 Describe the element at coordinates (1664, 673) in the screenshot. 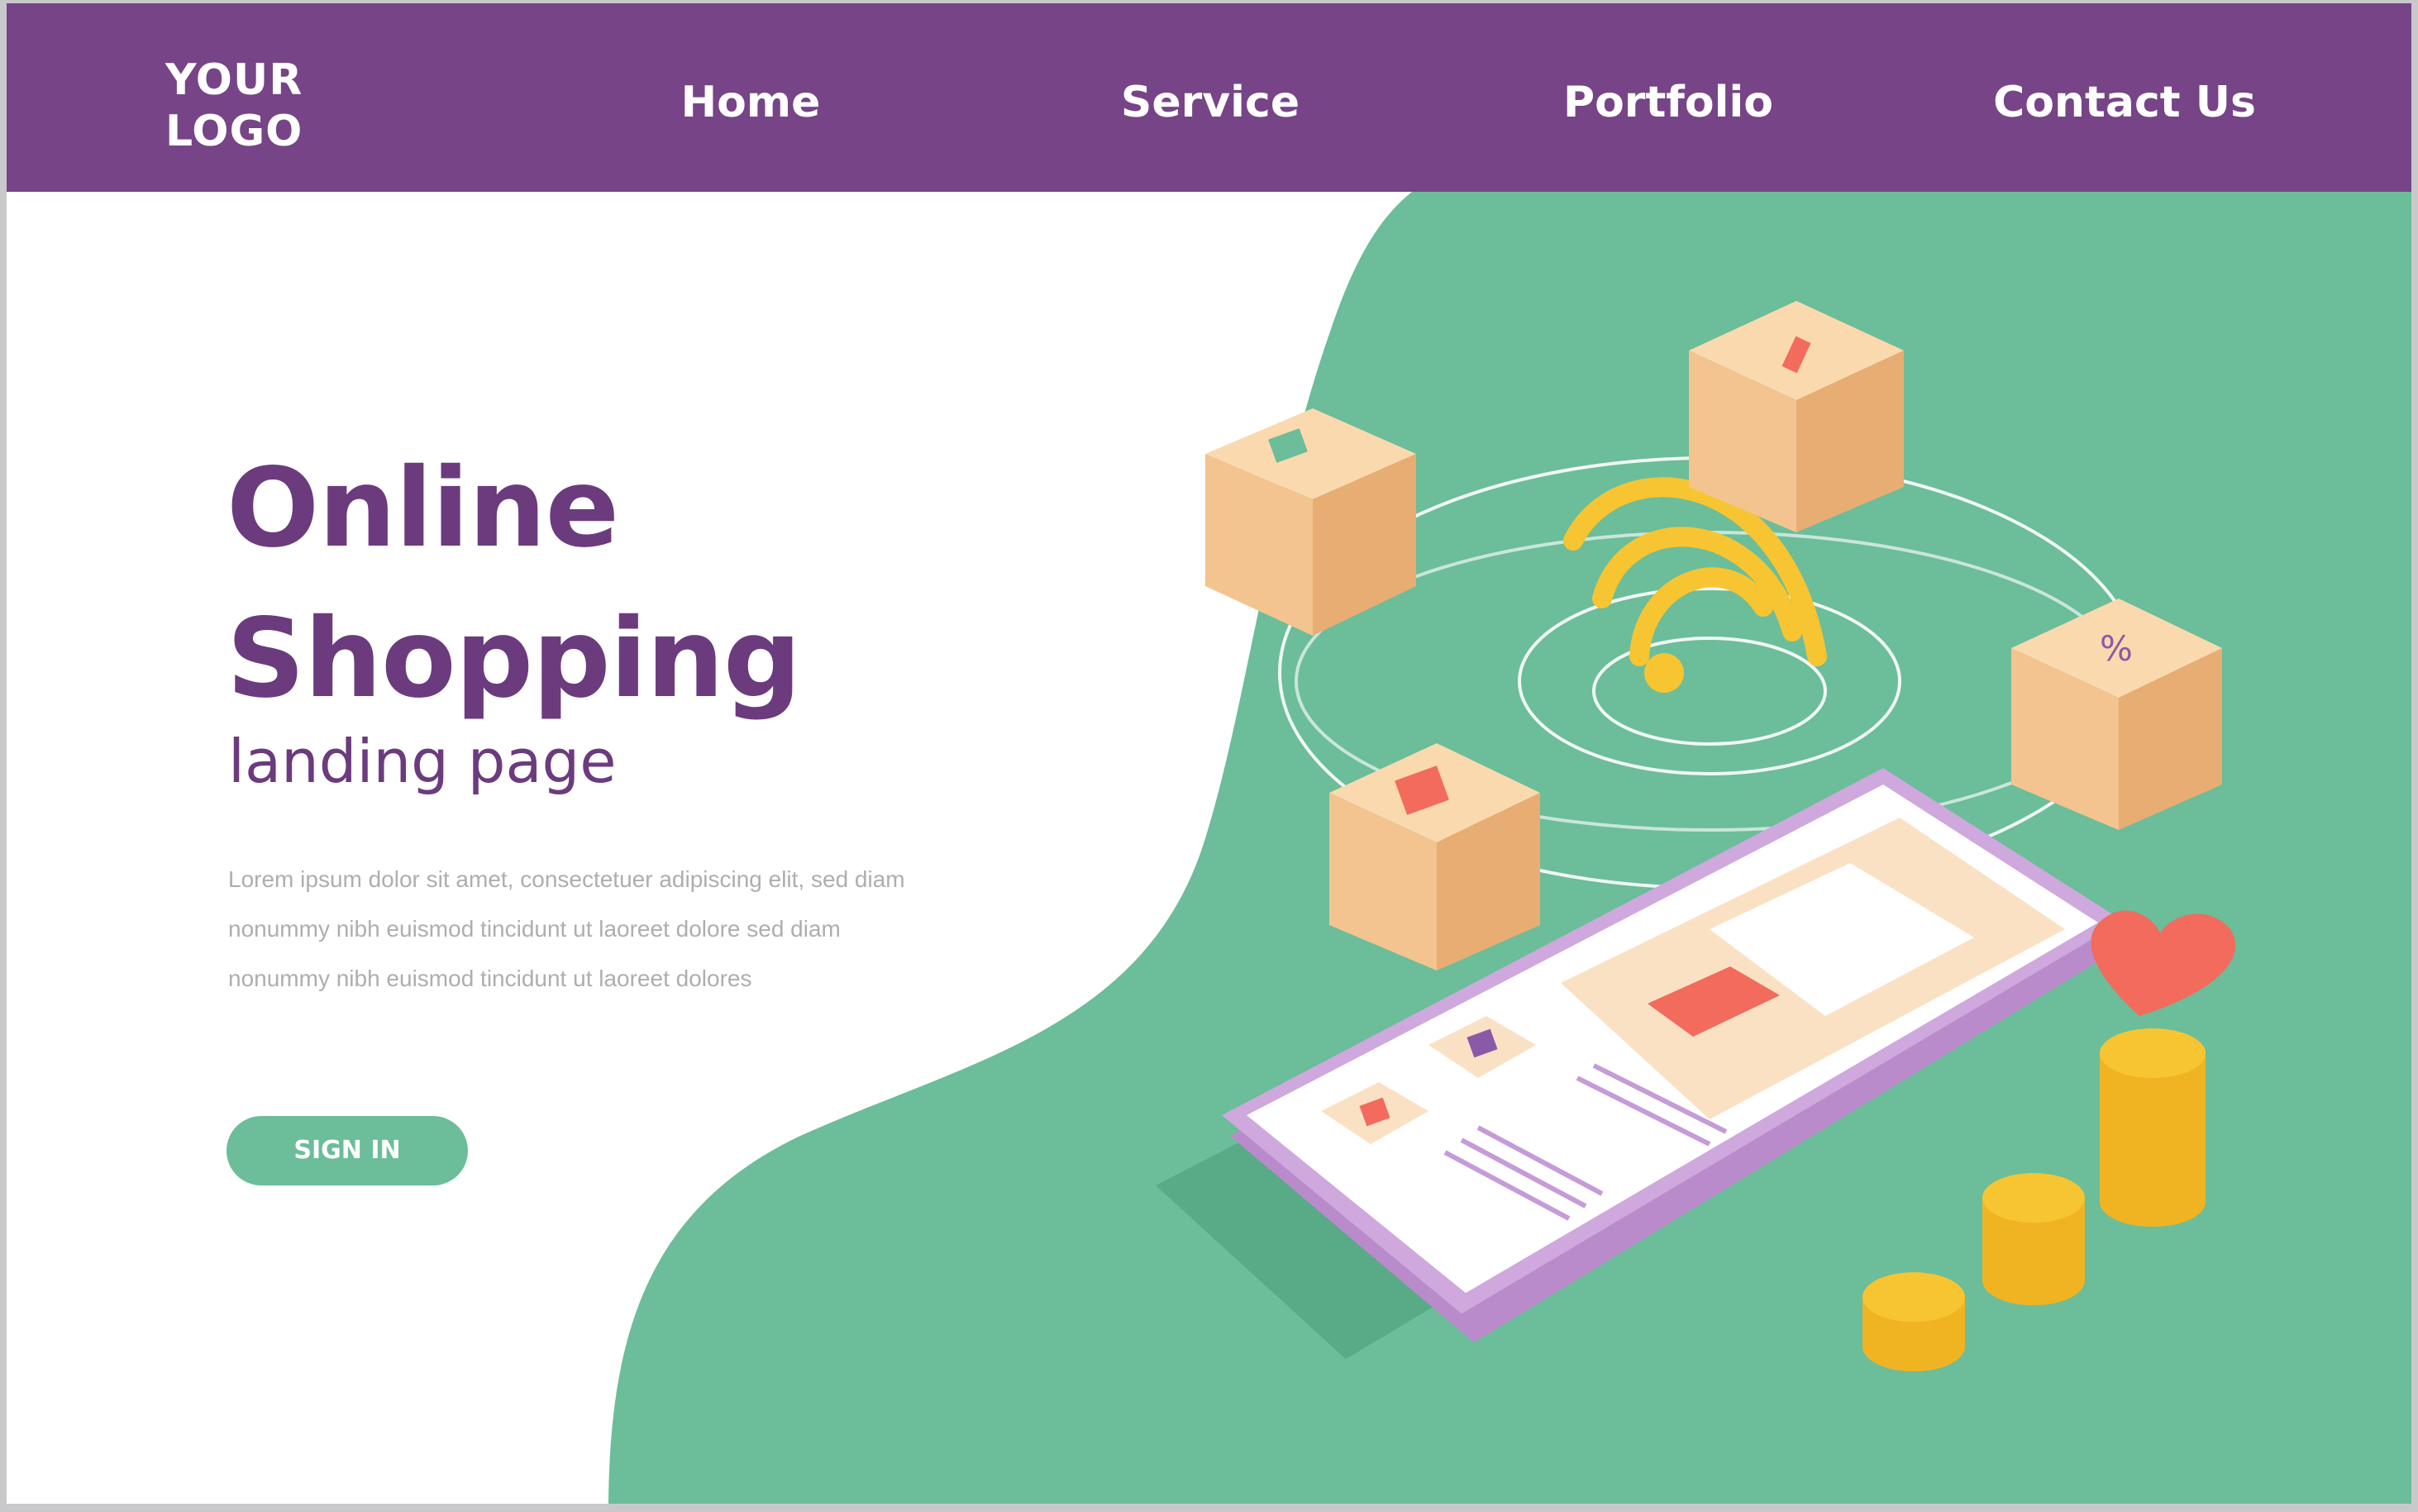

I see `wifi-dot` at that location.